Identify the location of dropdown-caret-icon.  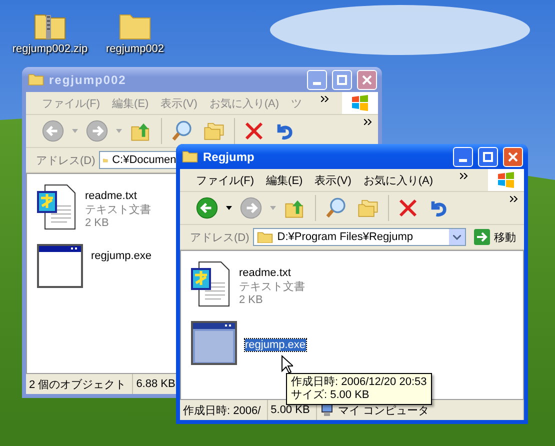
(229, 208).